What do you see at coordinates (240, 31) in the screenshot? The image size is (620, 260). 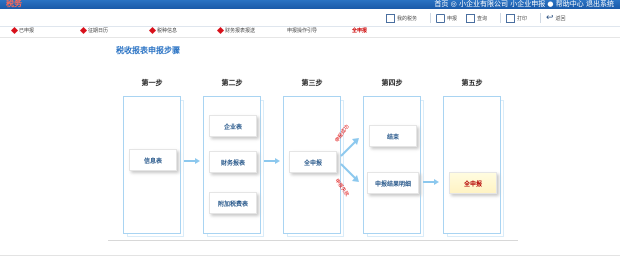 I see `tab-label: 财务报表报送` at bounding box center [240, 31].